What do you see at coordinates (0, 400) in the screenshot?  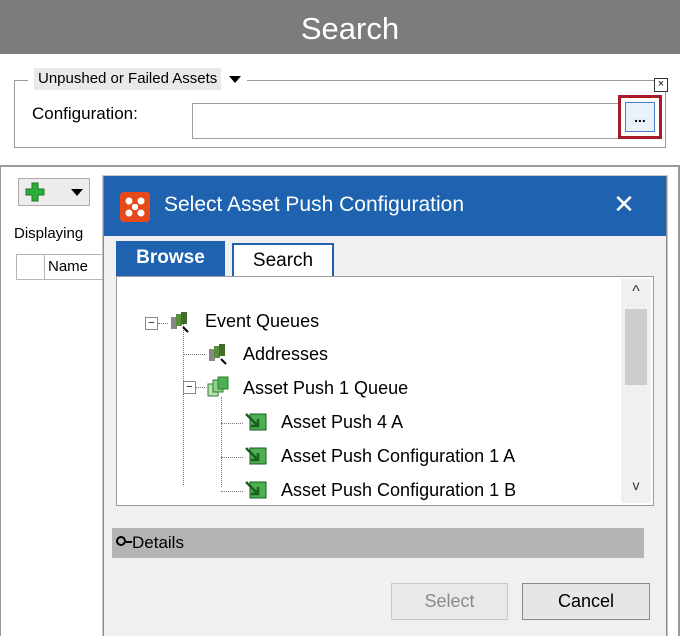 I see `panel-border-left` at bounding box center [0, 400].